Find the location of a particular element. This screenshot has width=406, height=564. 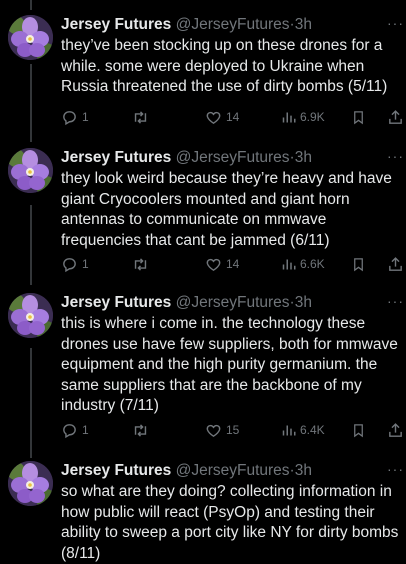

views-button: 6.6K is located at coordinates (303, 264).